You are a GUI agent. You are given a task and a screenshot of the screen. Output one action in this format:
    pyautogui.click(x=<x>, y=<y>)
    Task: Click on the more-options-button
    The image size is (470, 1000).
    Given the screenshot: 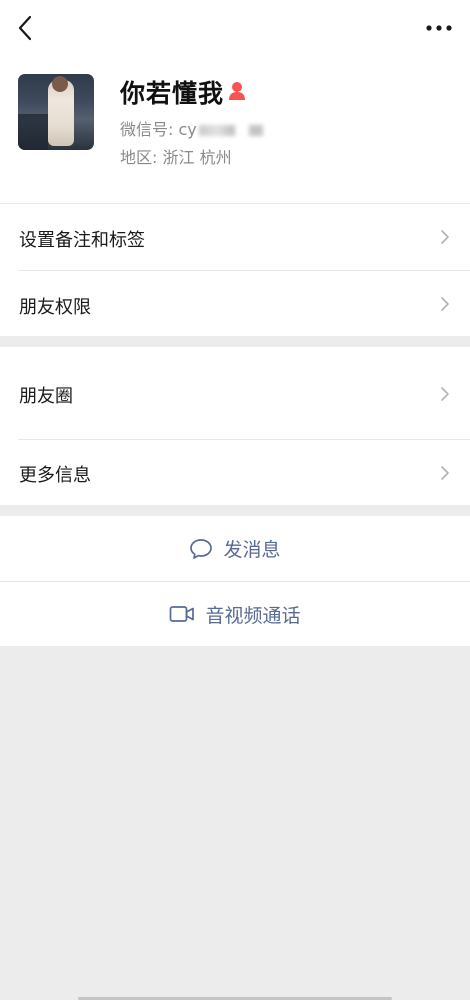 What is the action you would take?
    pyautogui.click(x=439, y=28)
    